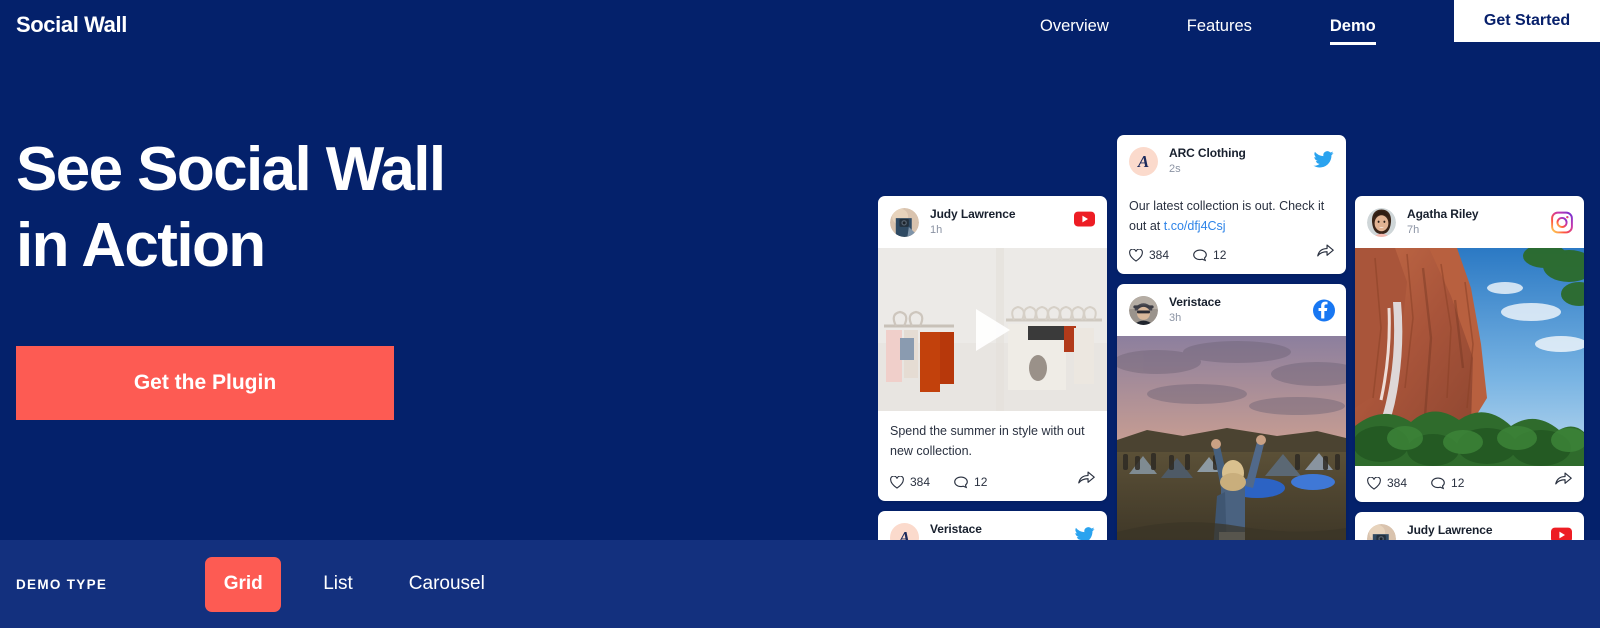 This screenshot has width=1600, height=628. I want to click on video-thumbnail, so click(992, 329).